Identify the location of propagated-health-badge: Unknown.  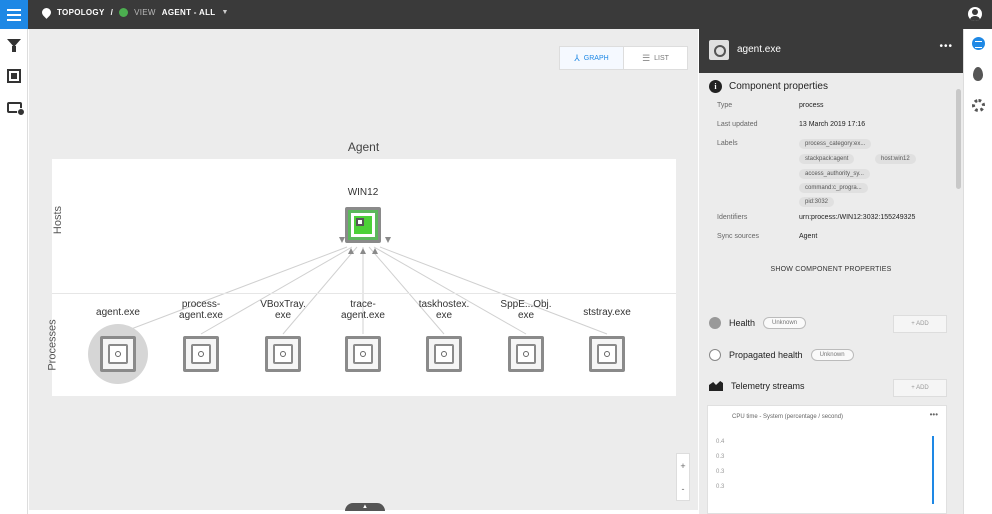
(832, 355).